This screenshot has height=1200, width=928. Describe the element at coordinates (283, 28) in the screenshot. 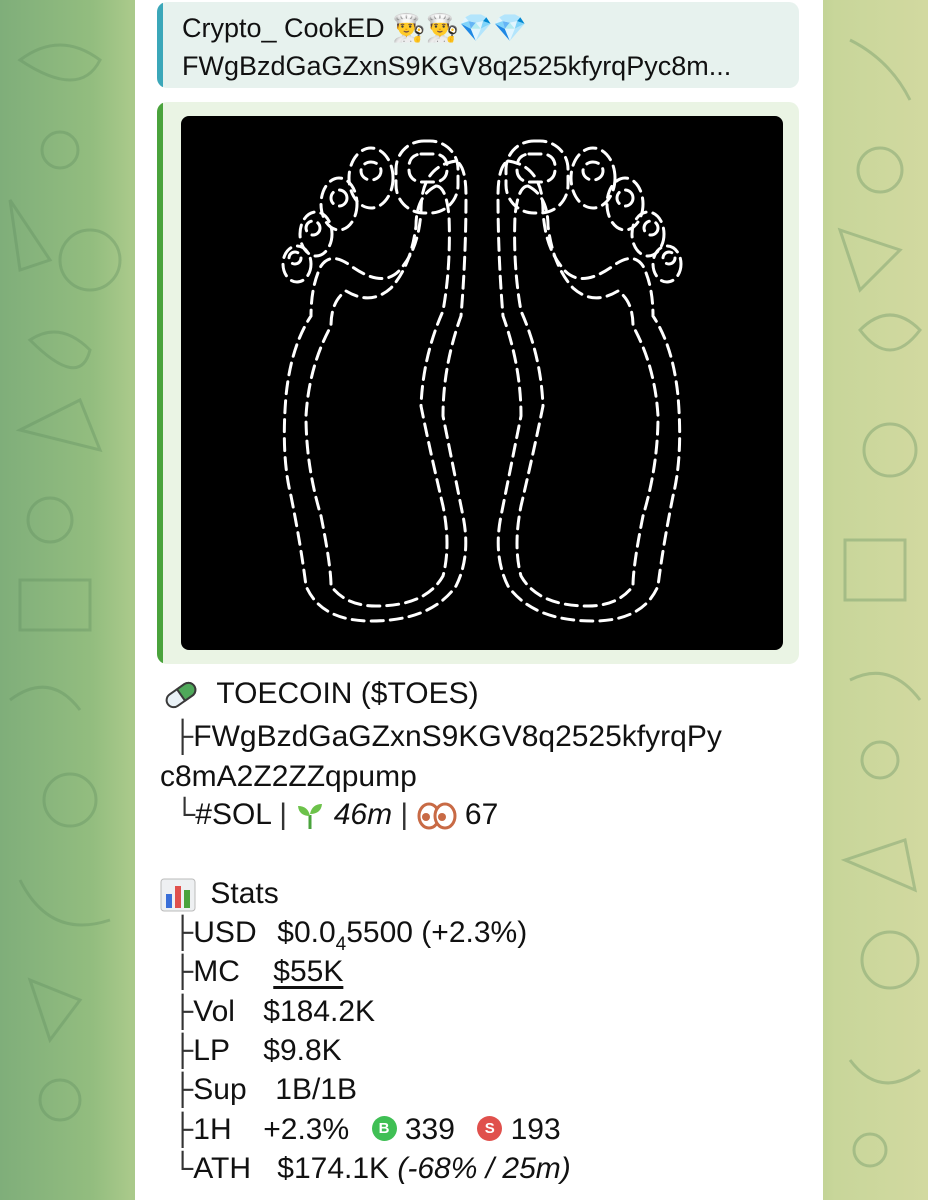

I see `reply-title: Crypto_ CookED` at that location.